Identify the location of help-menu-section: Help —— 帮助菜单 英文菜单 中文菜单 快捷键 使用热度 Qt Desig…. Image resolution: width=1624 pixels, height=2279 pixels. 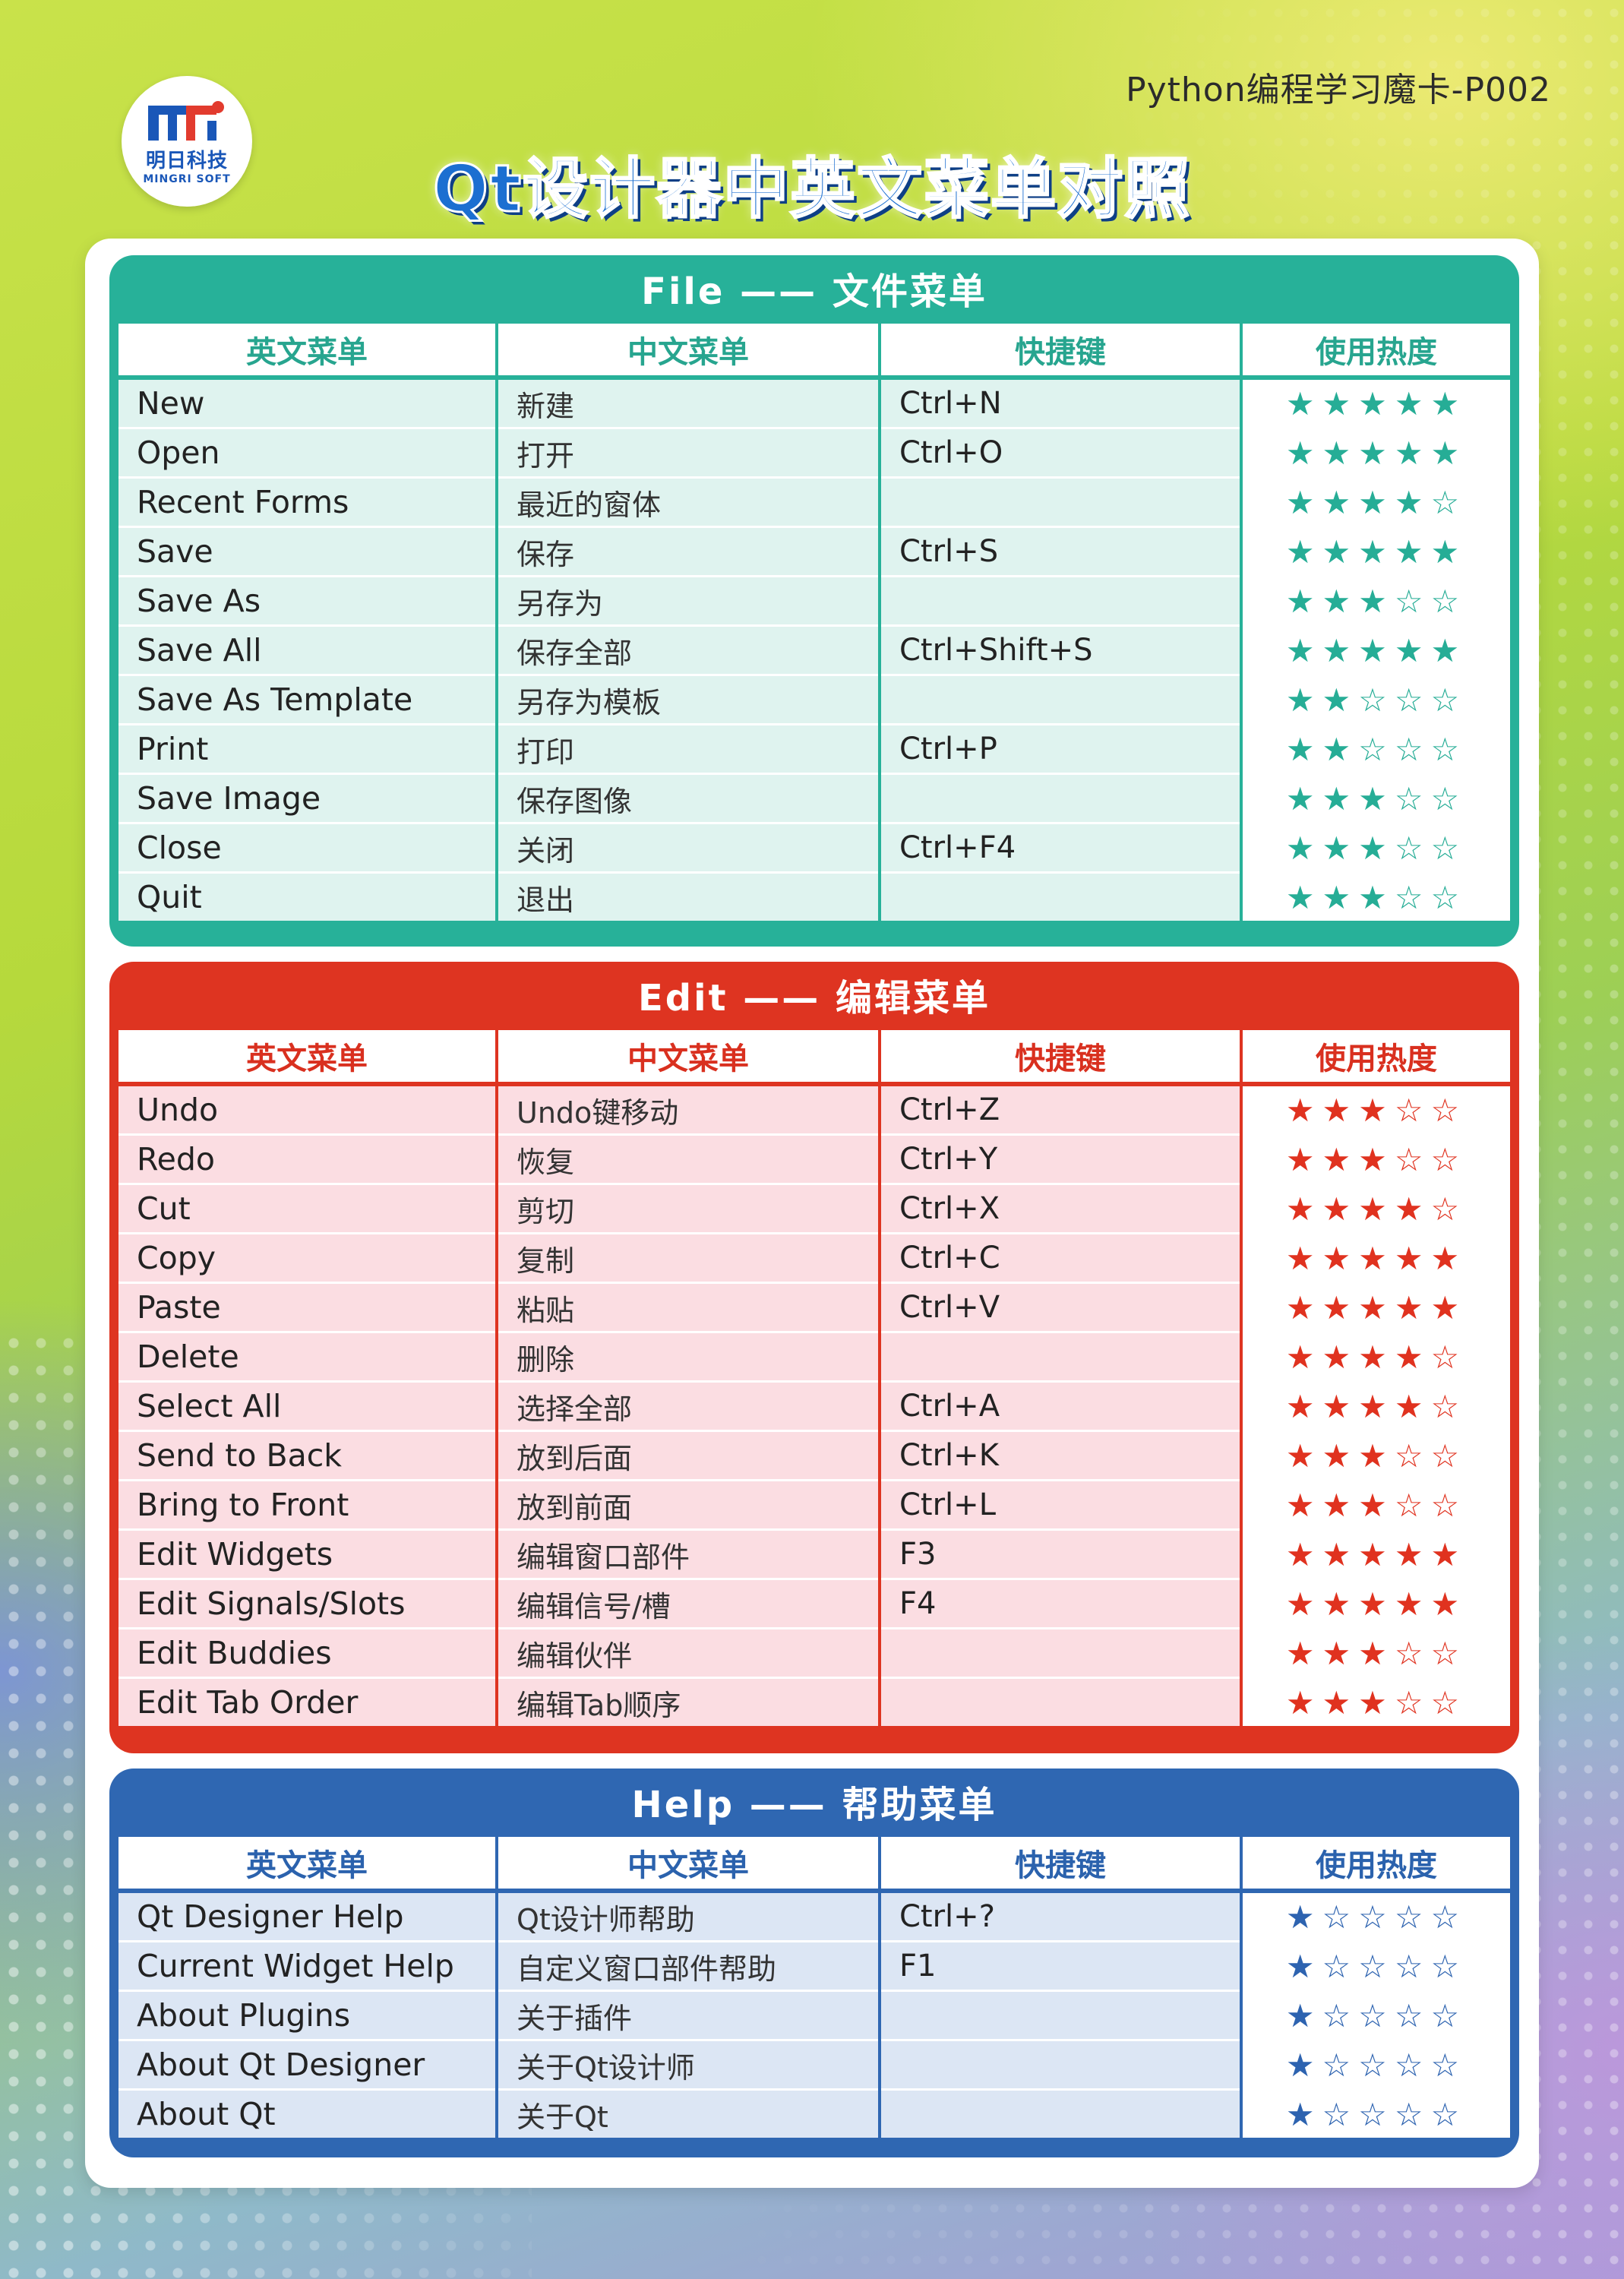
(814, 1963).